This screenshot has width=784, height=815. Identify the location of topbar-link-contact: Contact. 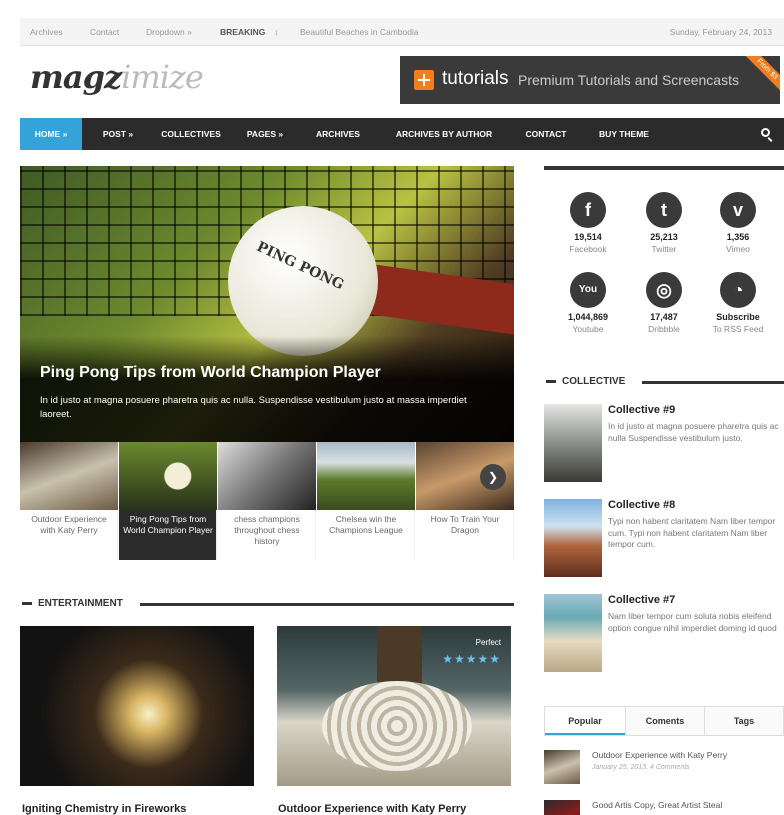
(104, 32).